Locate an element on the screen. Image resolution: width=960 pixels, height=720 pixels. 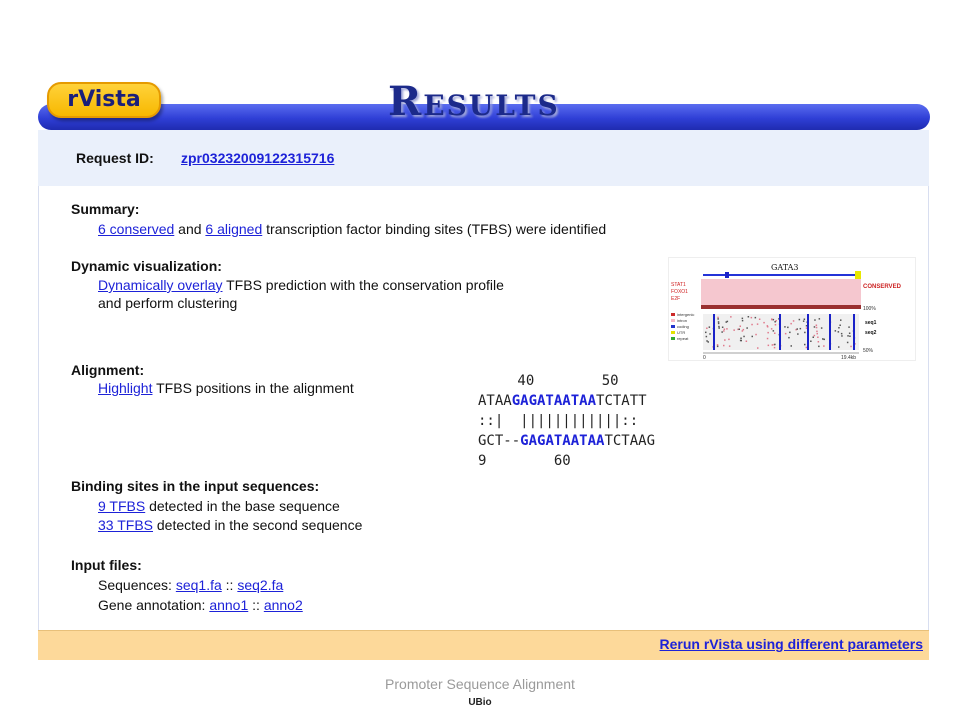
thumb-seq2-label: seq2 is located at coordinates (871, 333).